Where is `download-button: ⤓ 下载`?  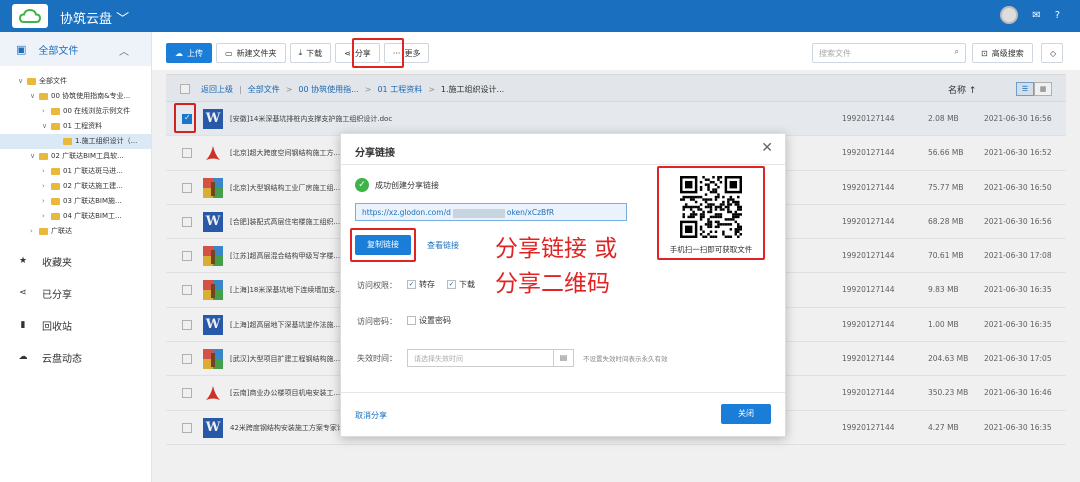 download-button: ⤓ 下载 is located at coordinates (310, 53).